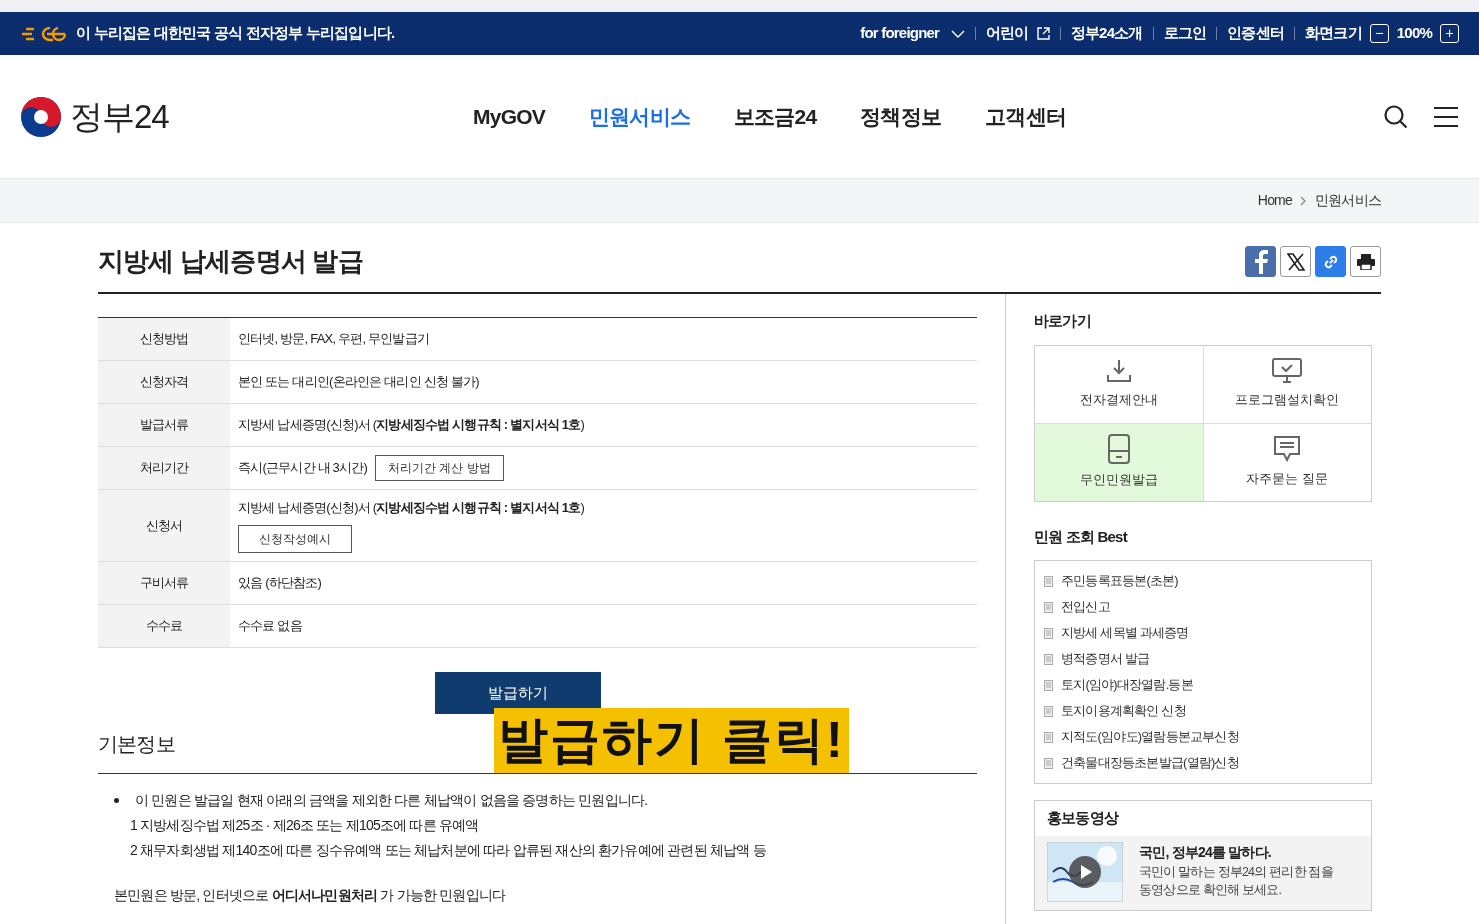  What do you see at coordinates (1287, 462) in the screenshot?
I see `quick-link-tile: 자주묻는 질문` at bounding box center [1287, 462].